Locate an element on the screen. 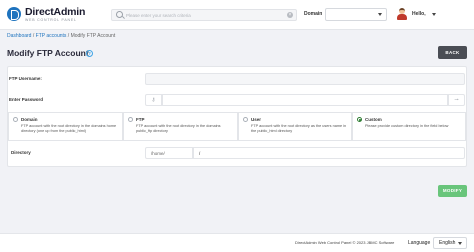 This screenshot has height=252, width=474. language-select: English is located at coordinates (450, 243).